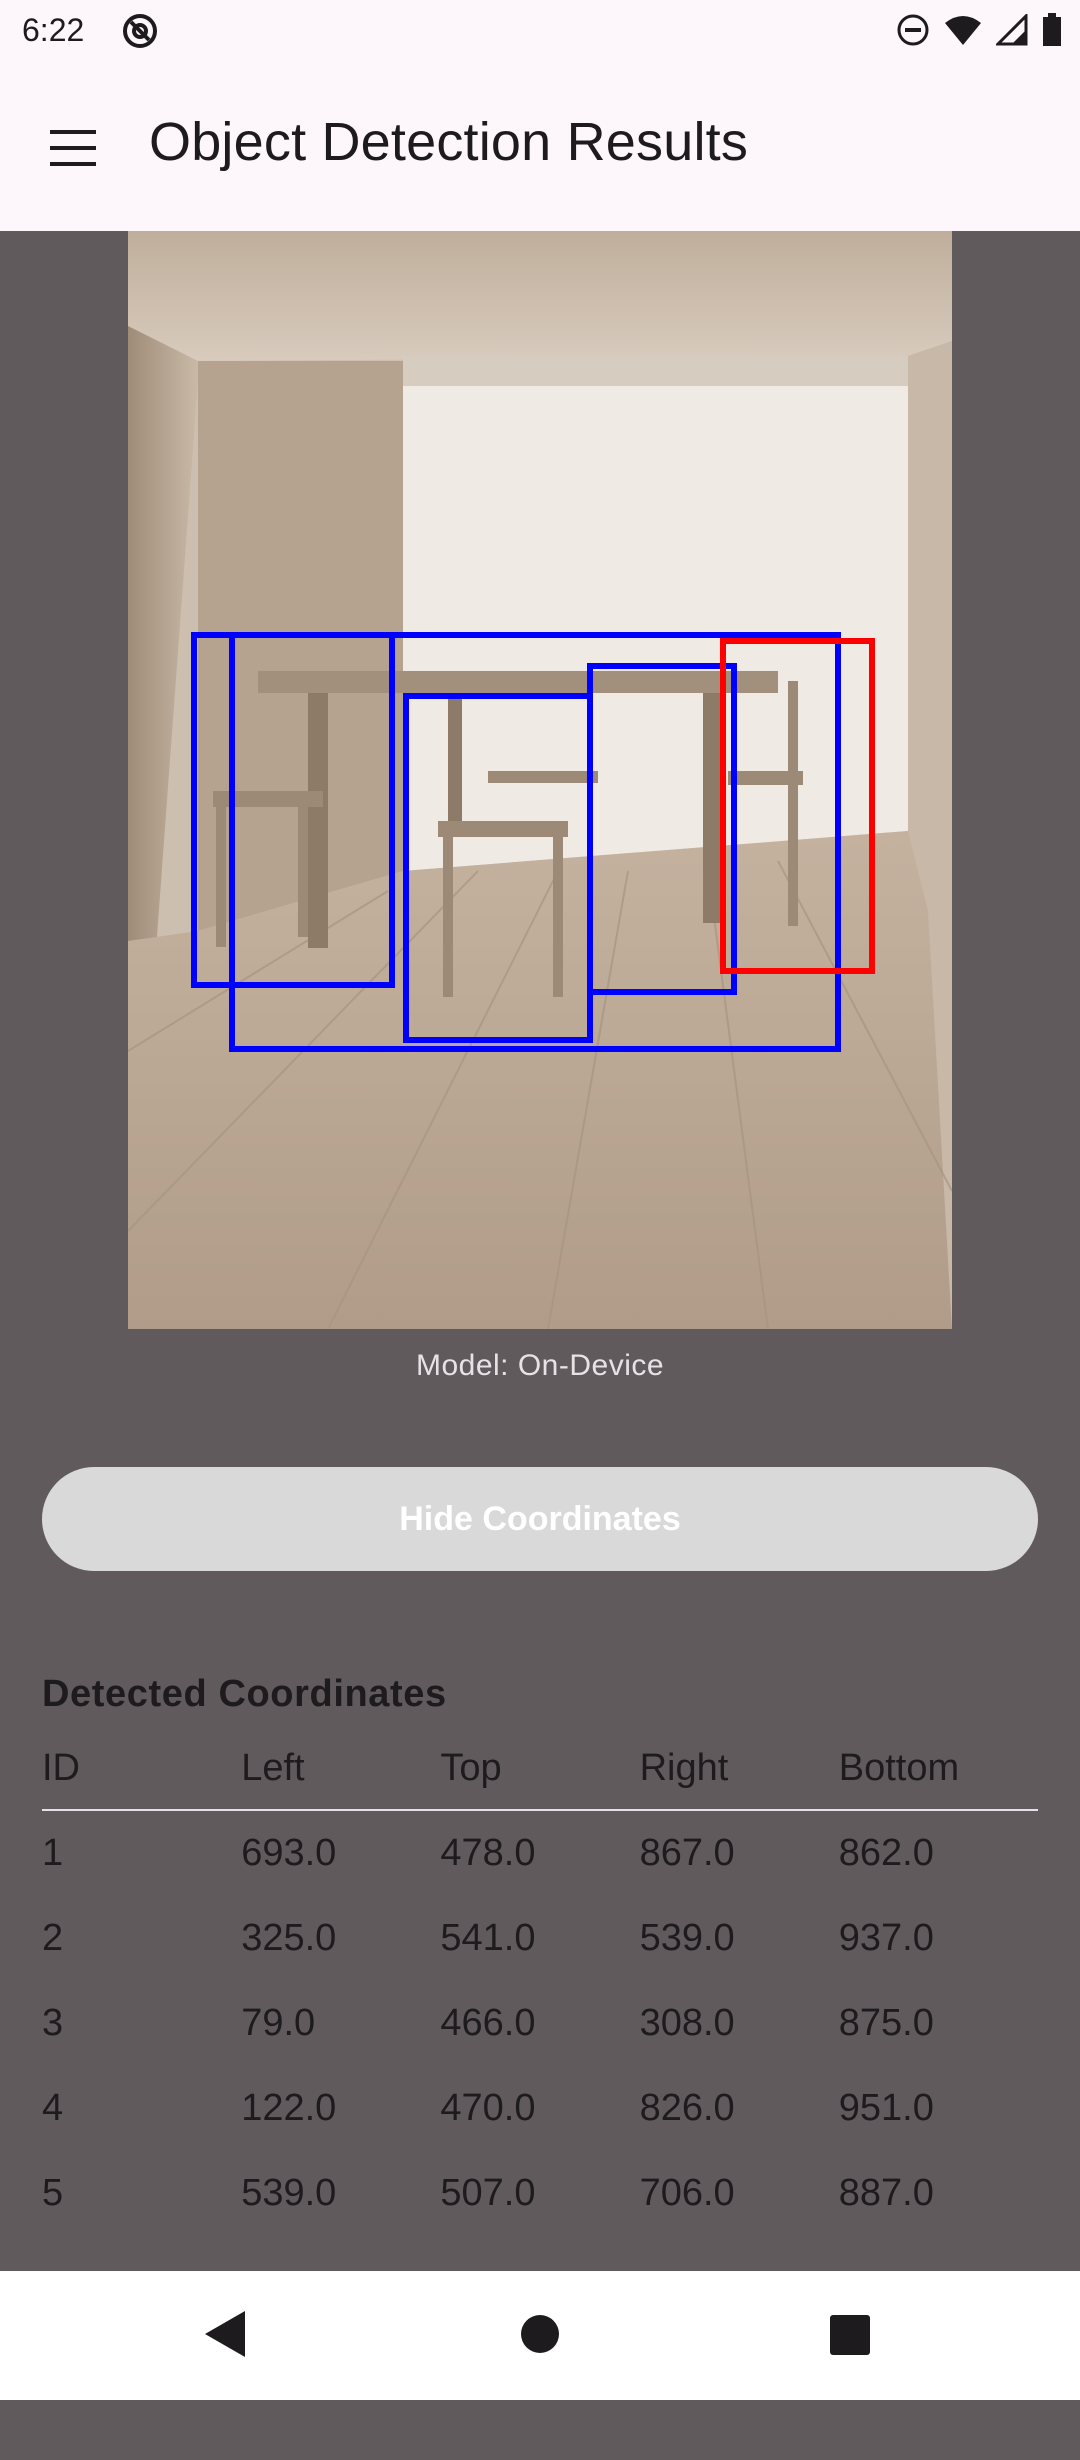 The width and height of the screenshot is (1080, 2460). Describe the element at coordinates (289, 1853) in the screenshot. I see `cell-left: 693.0` at that location.